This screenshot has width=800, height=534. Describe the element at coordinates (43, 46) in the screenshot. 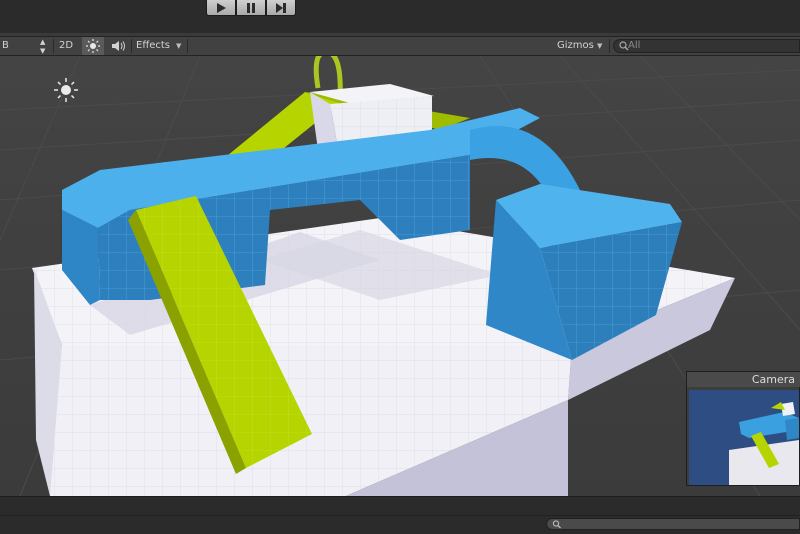

I see `dropdown-arrows-icon: ▲ ▼` at that location.